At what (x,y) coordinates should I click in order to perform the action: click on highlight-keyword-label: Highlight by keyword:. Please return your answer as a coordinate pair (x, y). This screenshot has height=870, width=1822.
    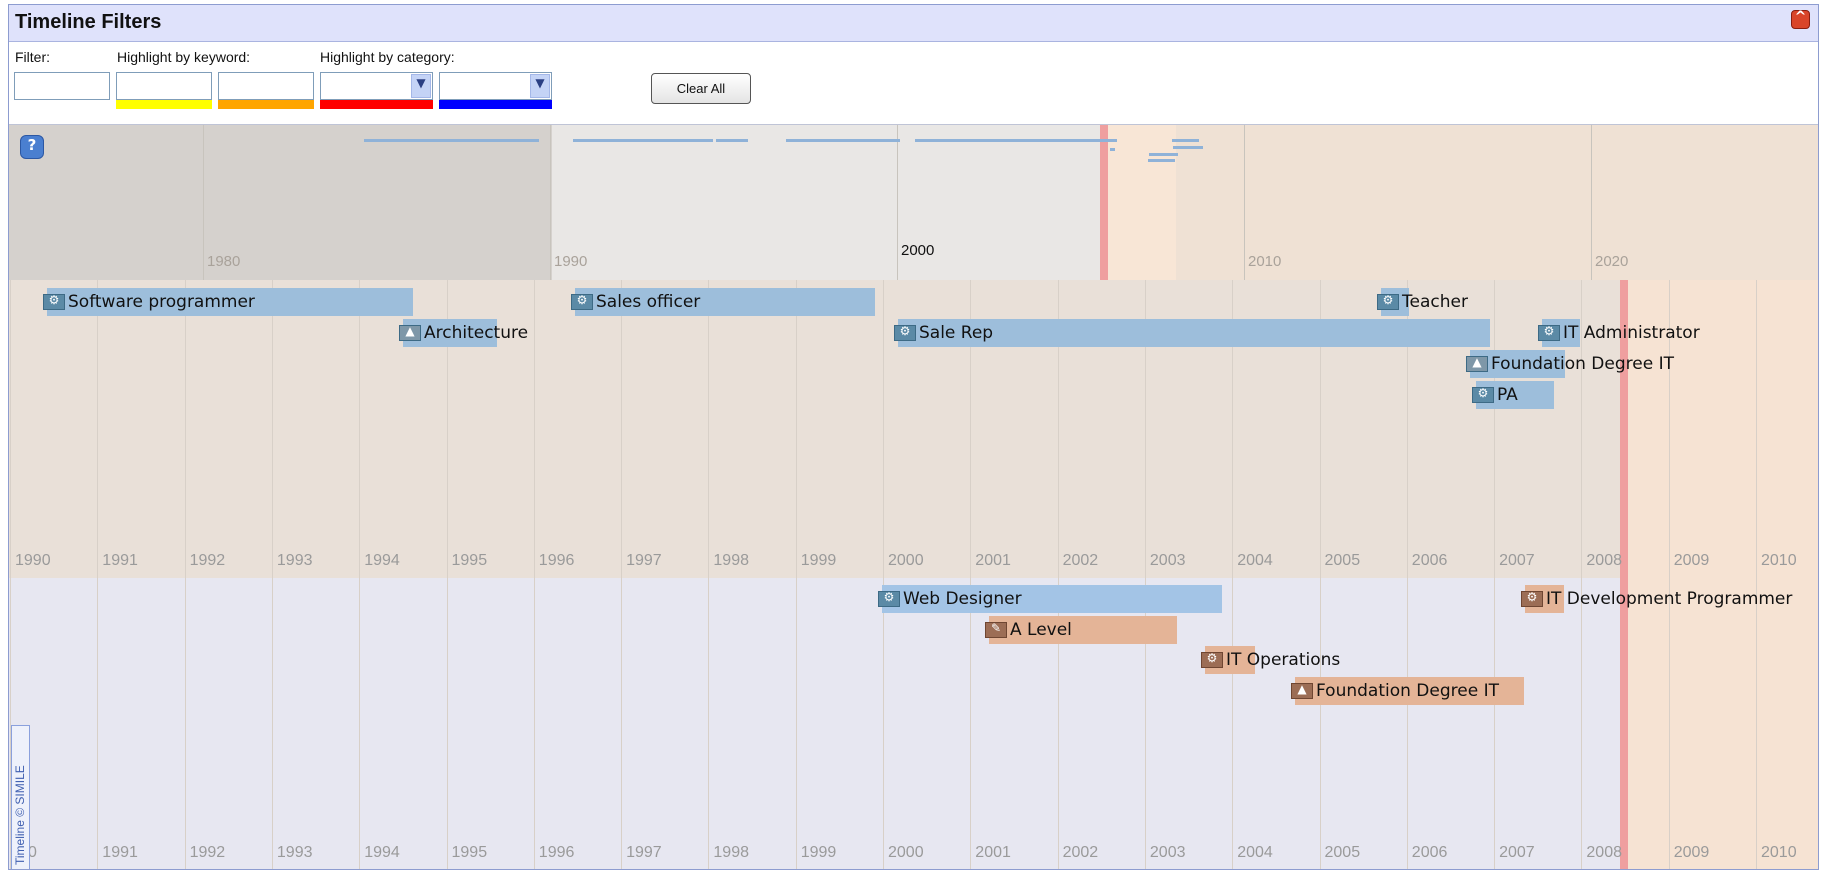
    Looking at the image, I should click on (184, 57).